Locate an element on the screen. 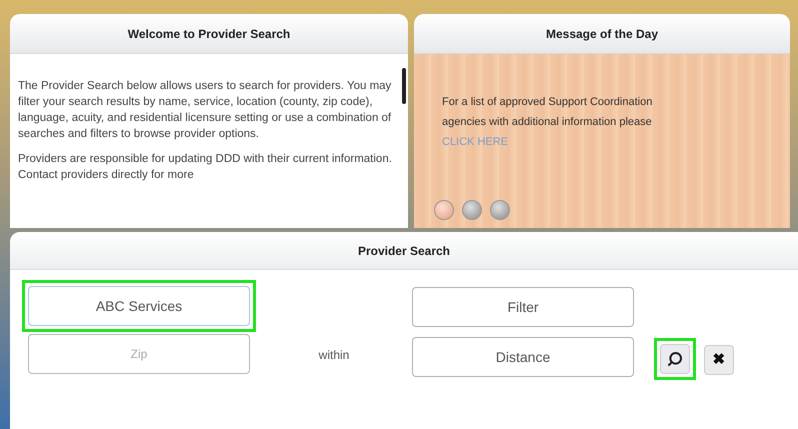  message-text: For a list of approved Support Coordination agencies with additional information please CLICK HERE is located at coordinates (548, 122).